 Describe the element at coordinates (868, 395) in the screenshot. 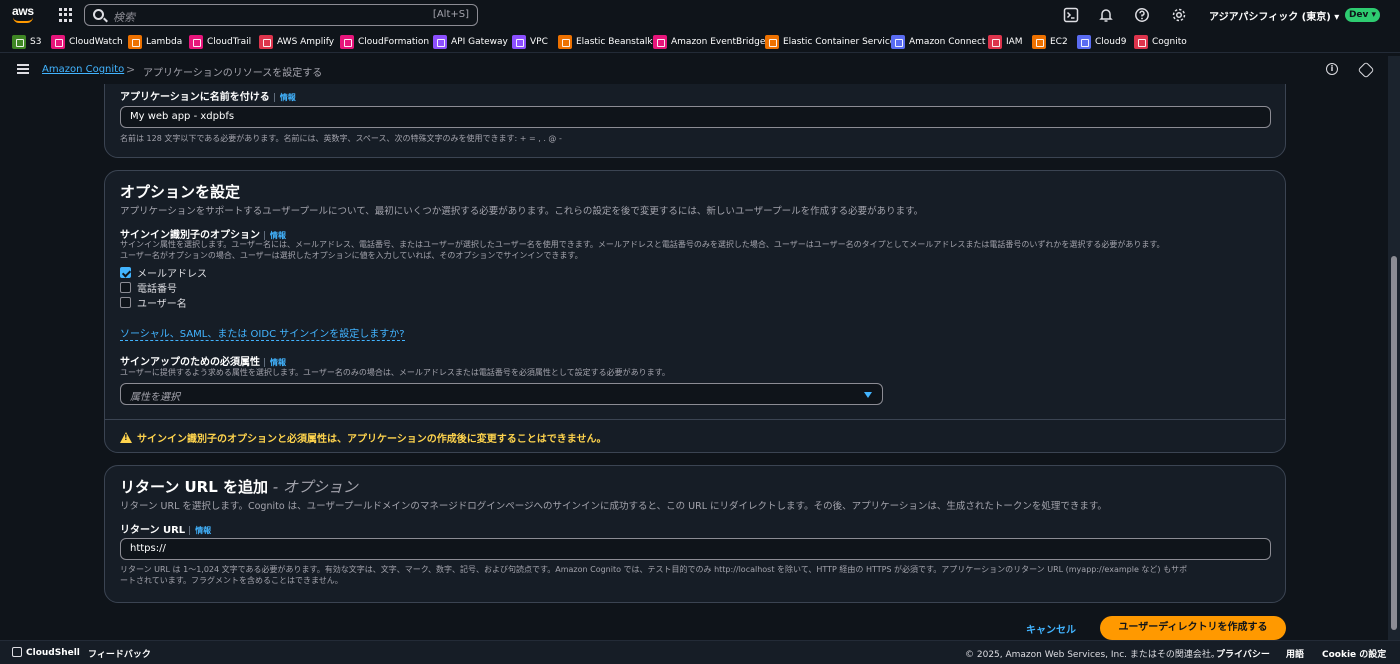

I see `caret-down-icon` at that location.